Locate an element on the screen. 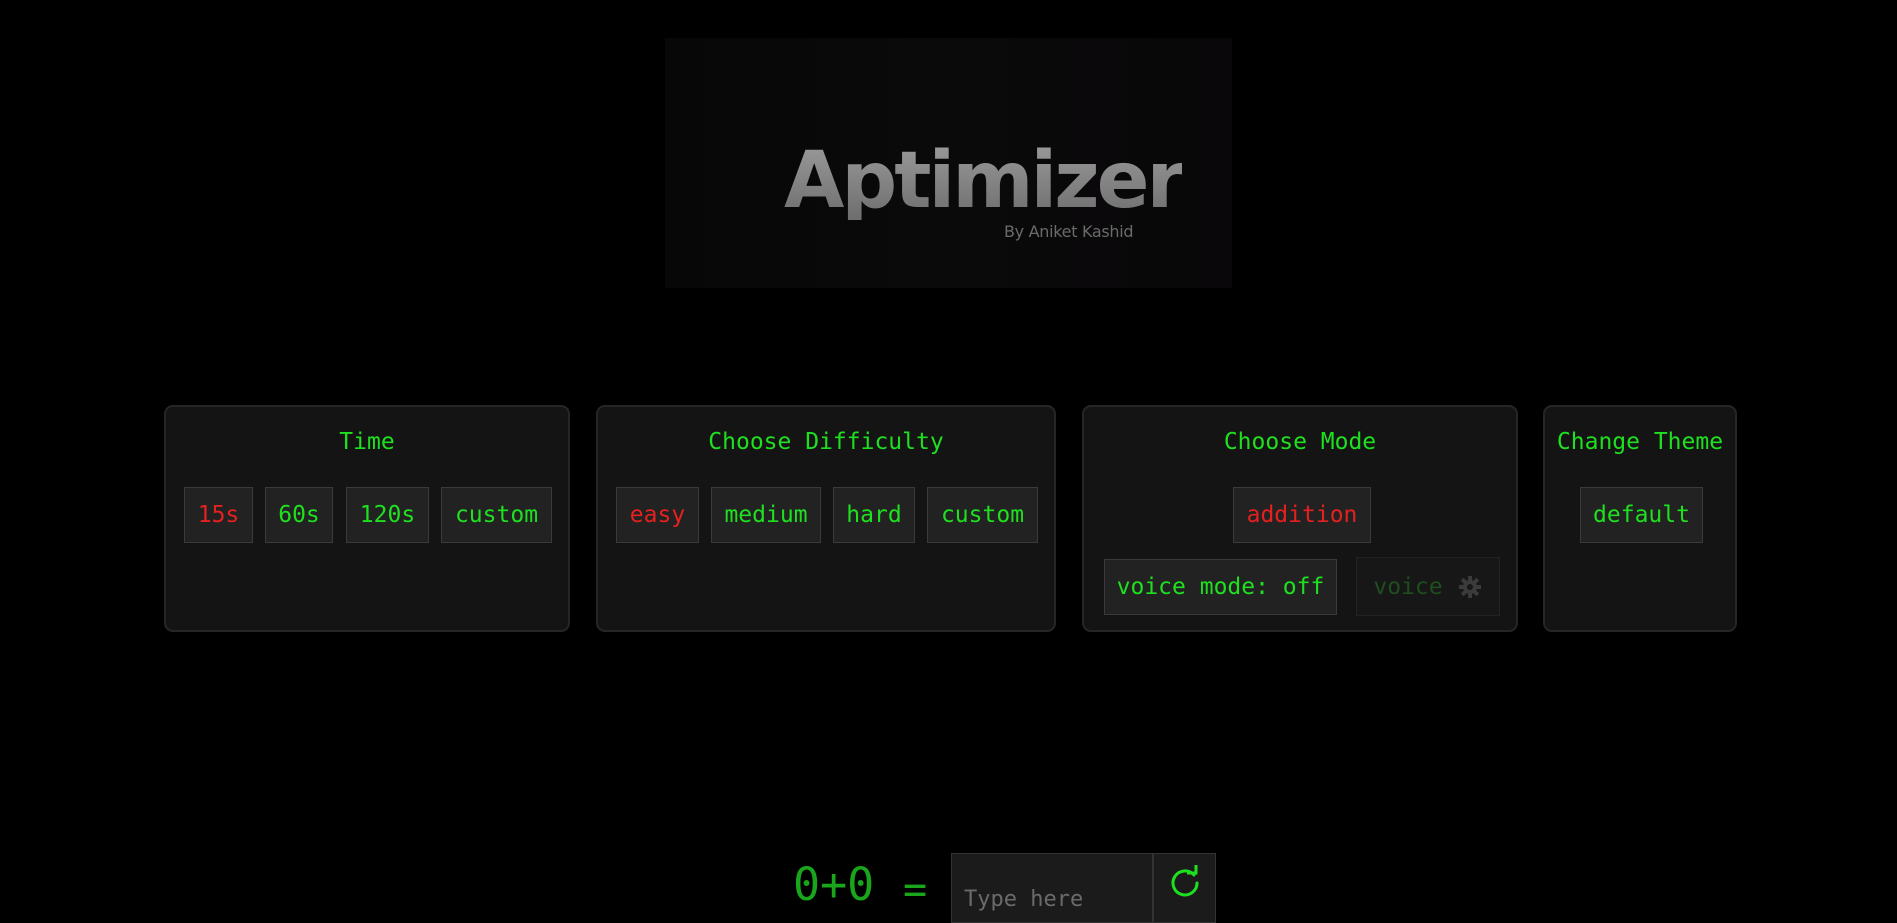 The image size is (1897, 923). voice-settings-label: voice is located at coordinates (1408, 586).